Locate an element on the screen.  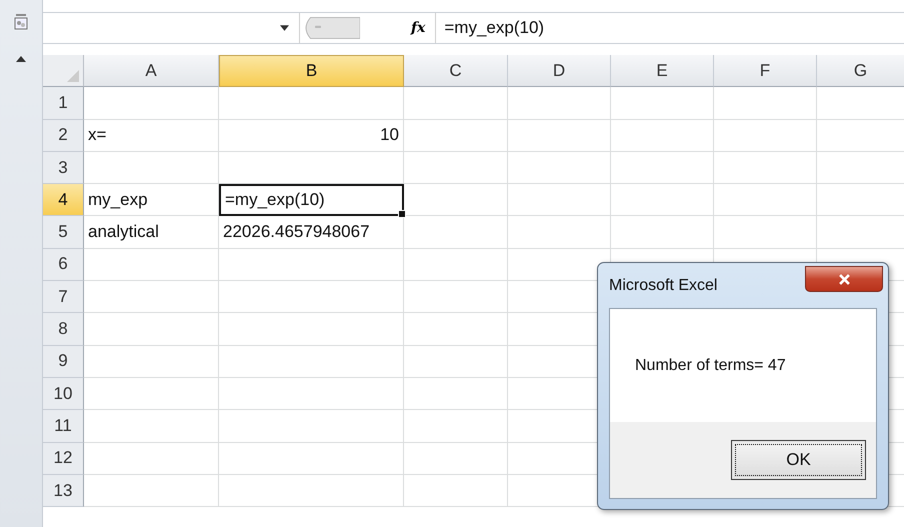
table-cell: analytical is located at coordinates (151, 232).